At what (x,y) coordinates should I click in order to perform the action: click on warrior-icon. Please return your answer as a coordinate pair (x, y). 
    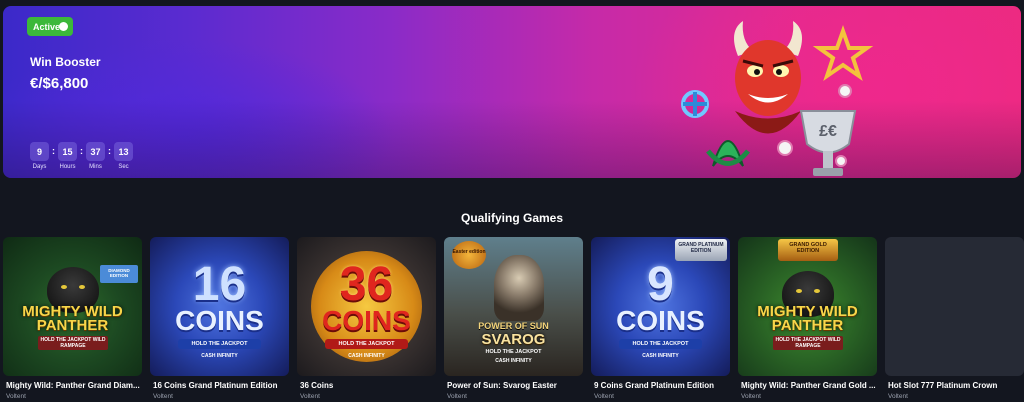
    Looking at the image, I should click on (519, 288).